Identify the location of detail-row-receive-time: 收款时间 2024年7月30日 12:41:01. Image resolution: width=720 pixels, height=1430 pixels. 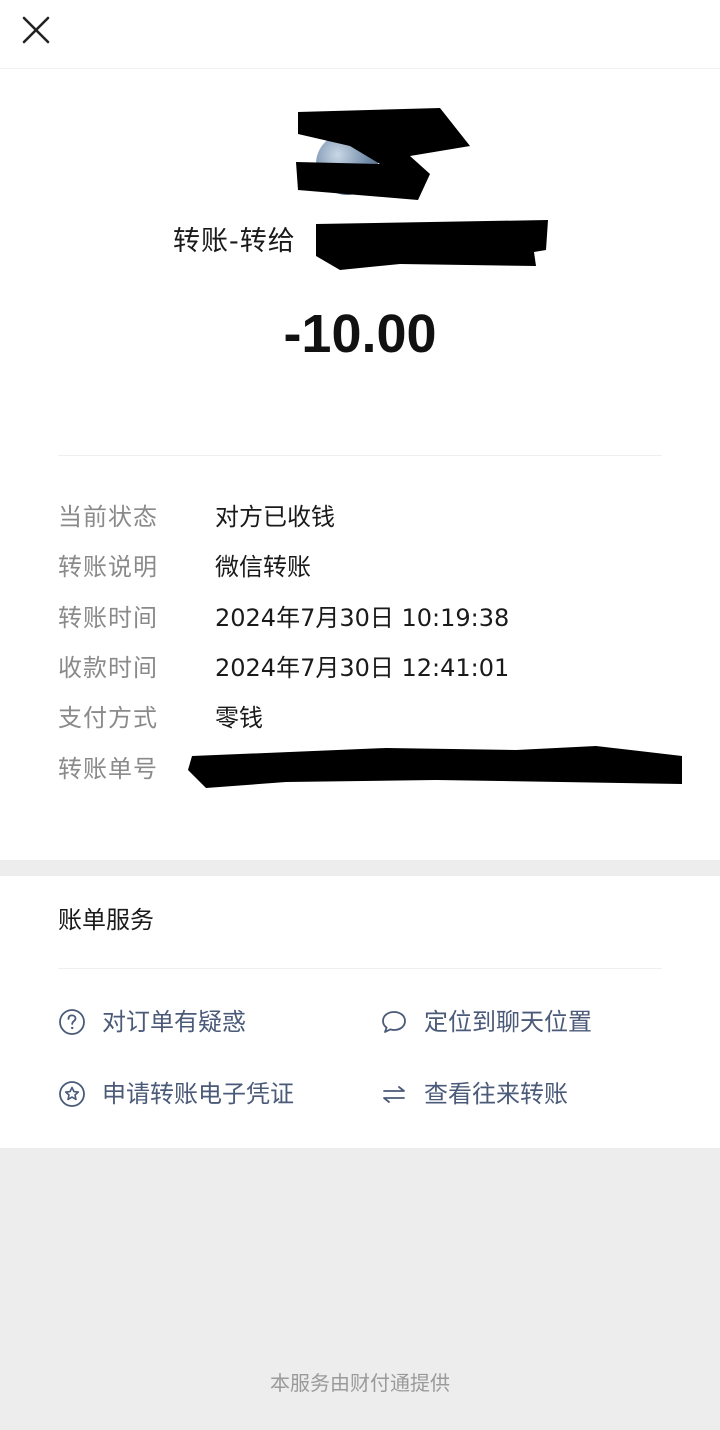
(368, 668).